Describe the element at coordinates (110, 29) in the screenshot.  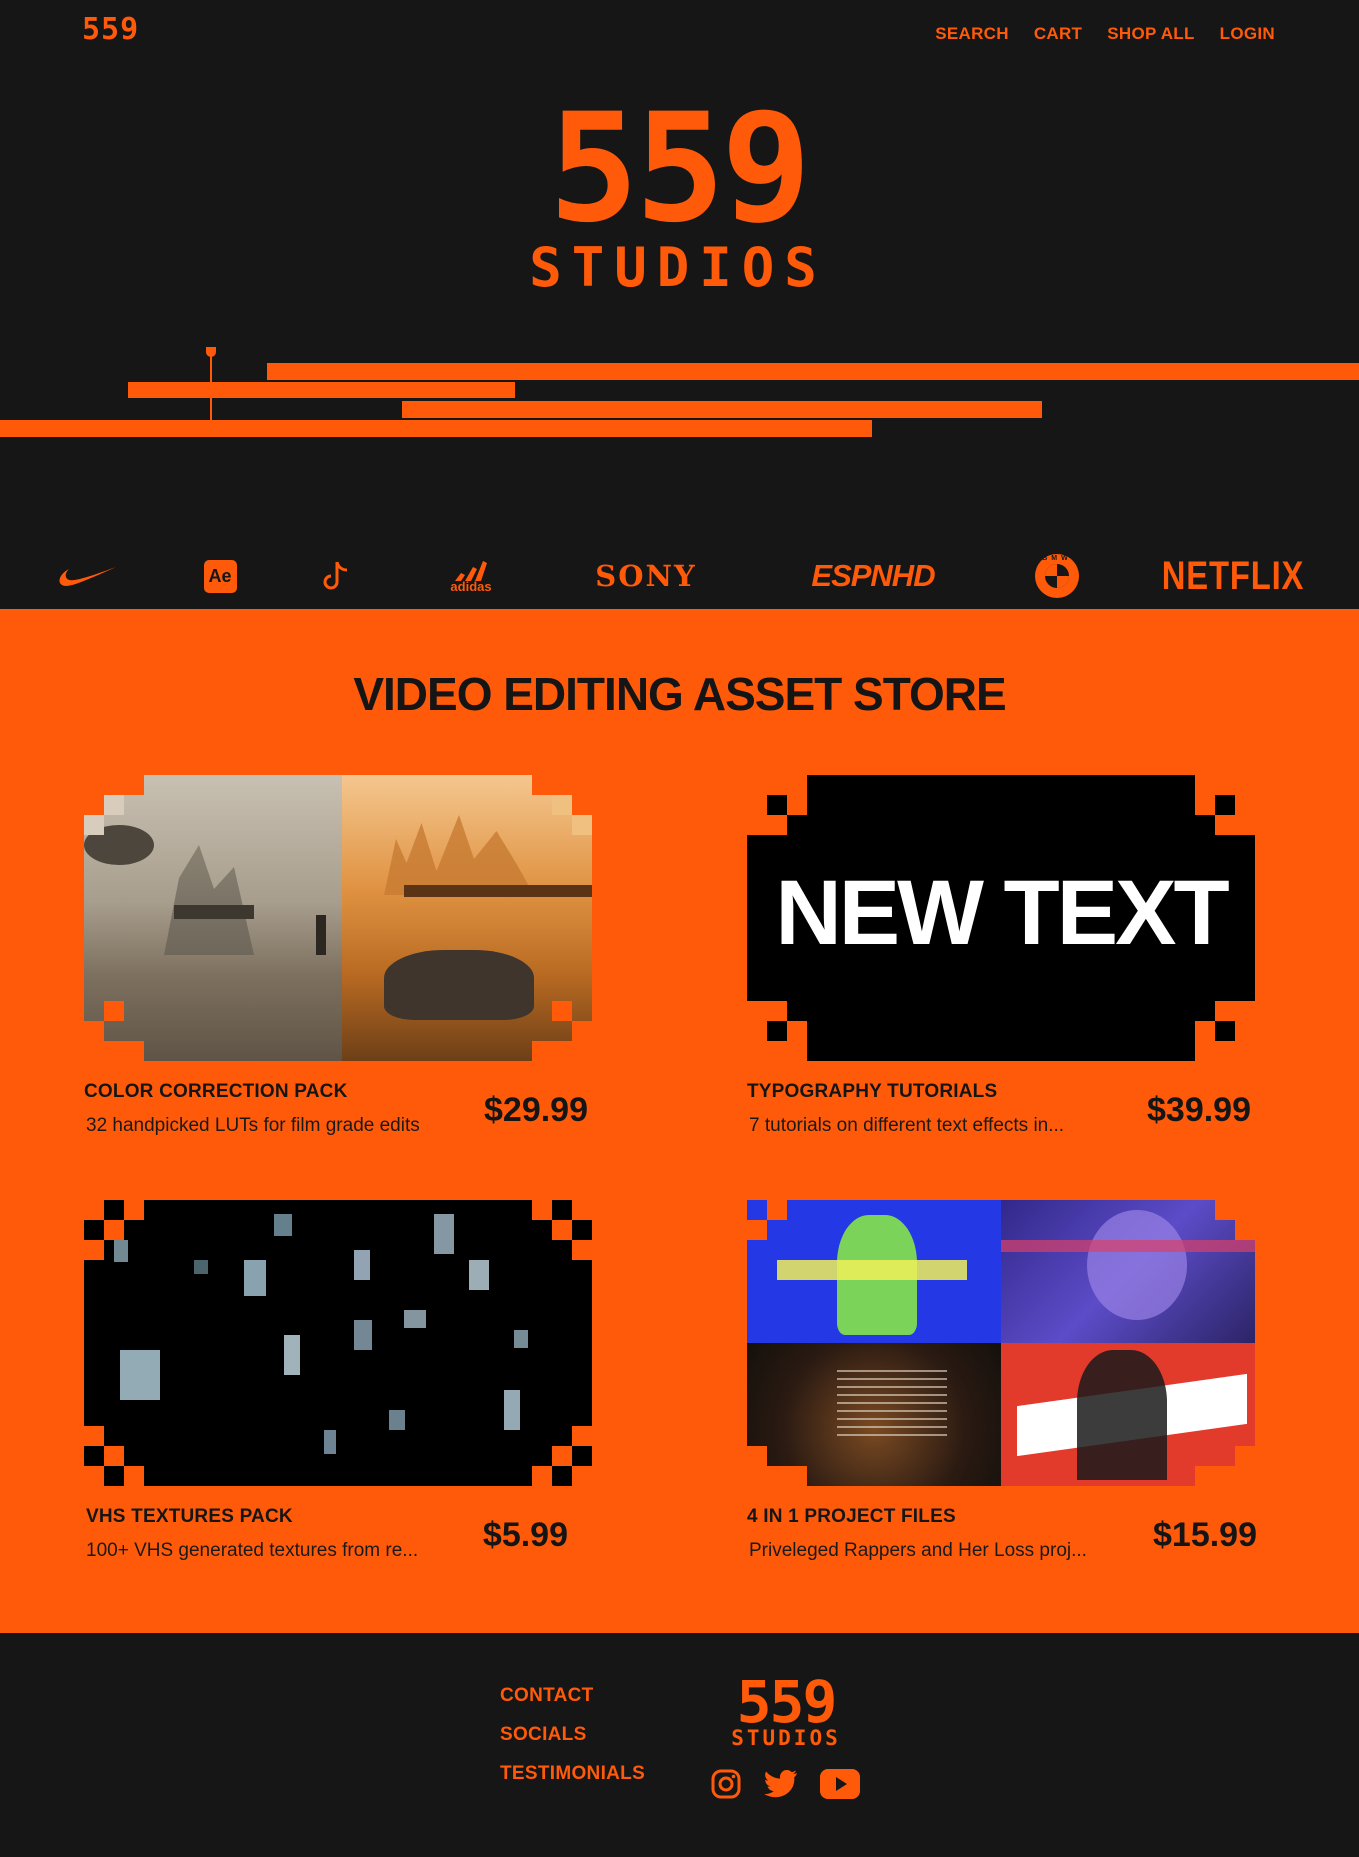
I see `mini-logo: 559` at that location.